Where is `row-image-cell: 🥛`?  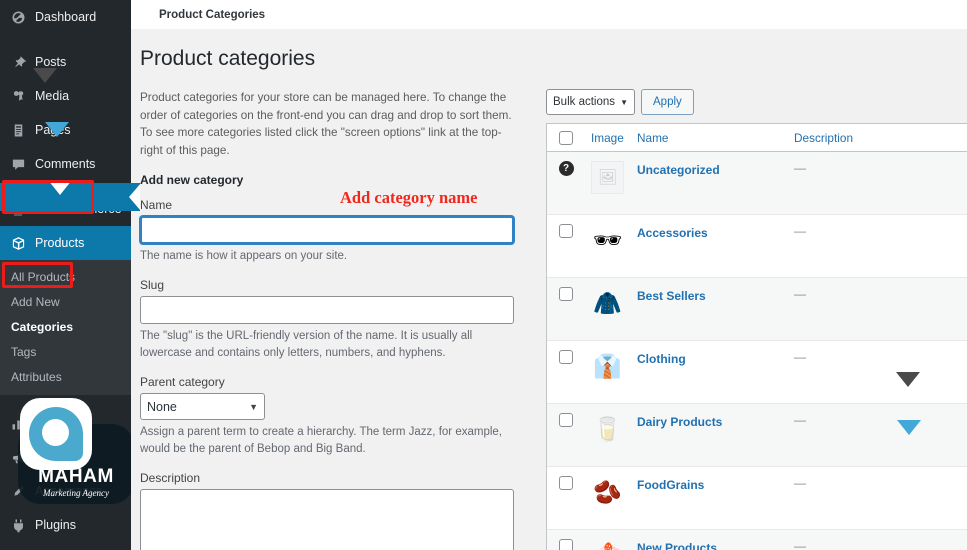 row-image-cell: 🥛 is located at coordinates (611, 429).